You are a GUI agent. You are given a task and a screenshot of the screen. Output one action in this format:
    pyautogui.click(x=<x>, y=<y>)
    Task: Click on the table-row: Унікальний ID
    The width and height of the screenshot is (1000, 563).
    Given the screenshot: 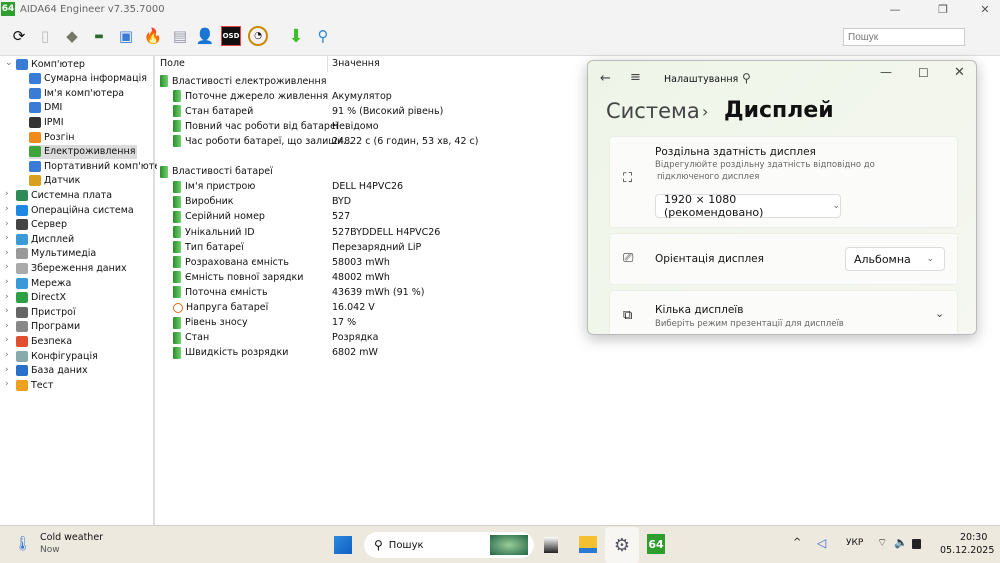 What is the action you would take?
    pyautogui.click(x=214, y=232)
    